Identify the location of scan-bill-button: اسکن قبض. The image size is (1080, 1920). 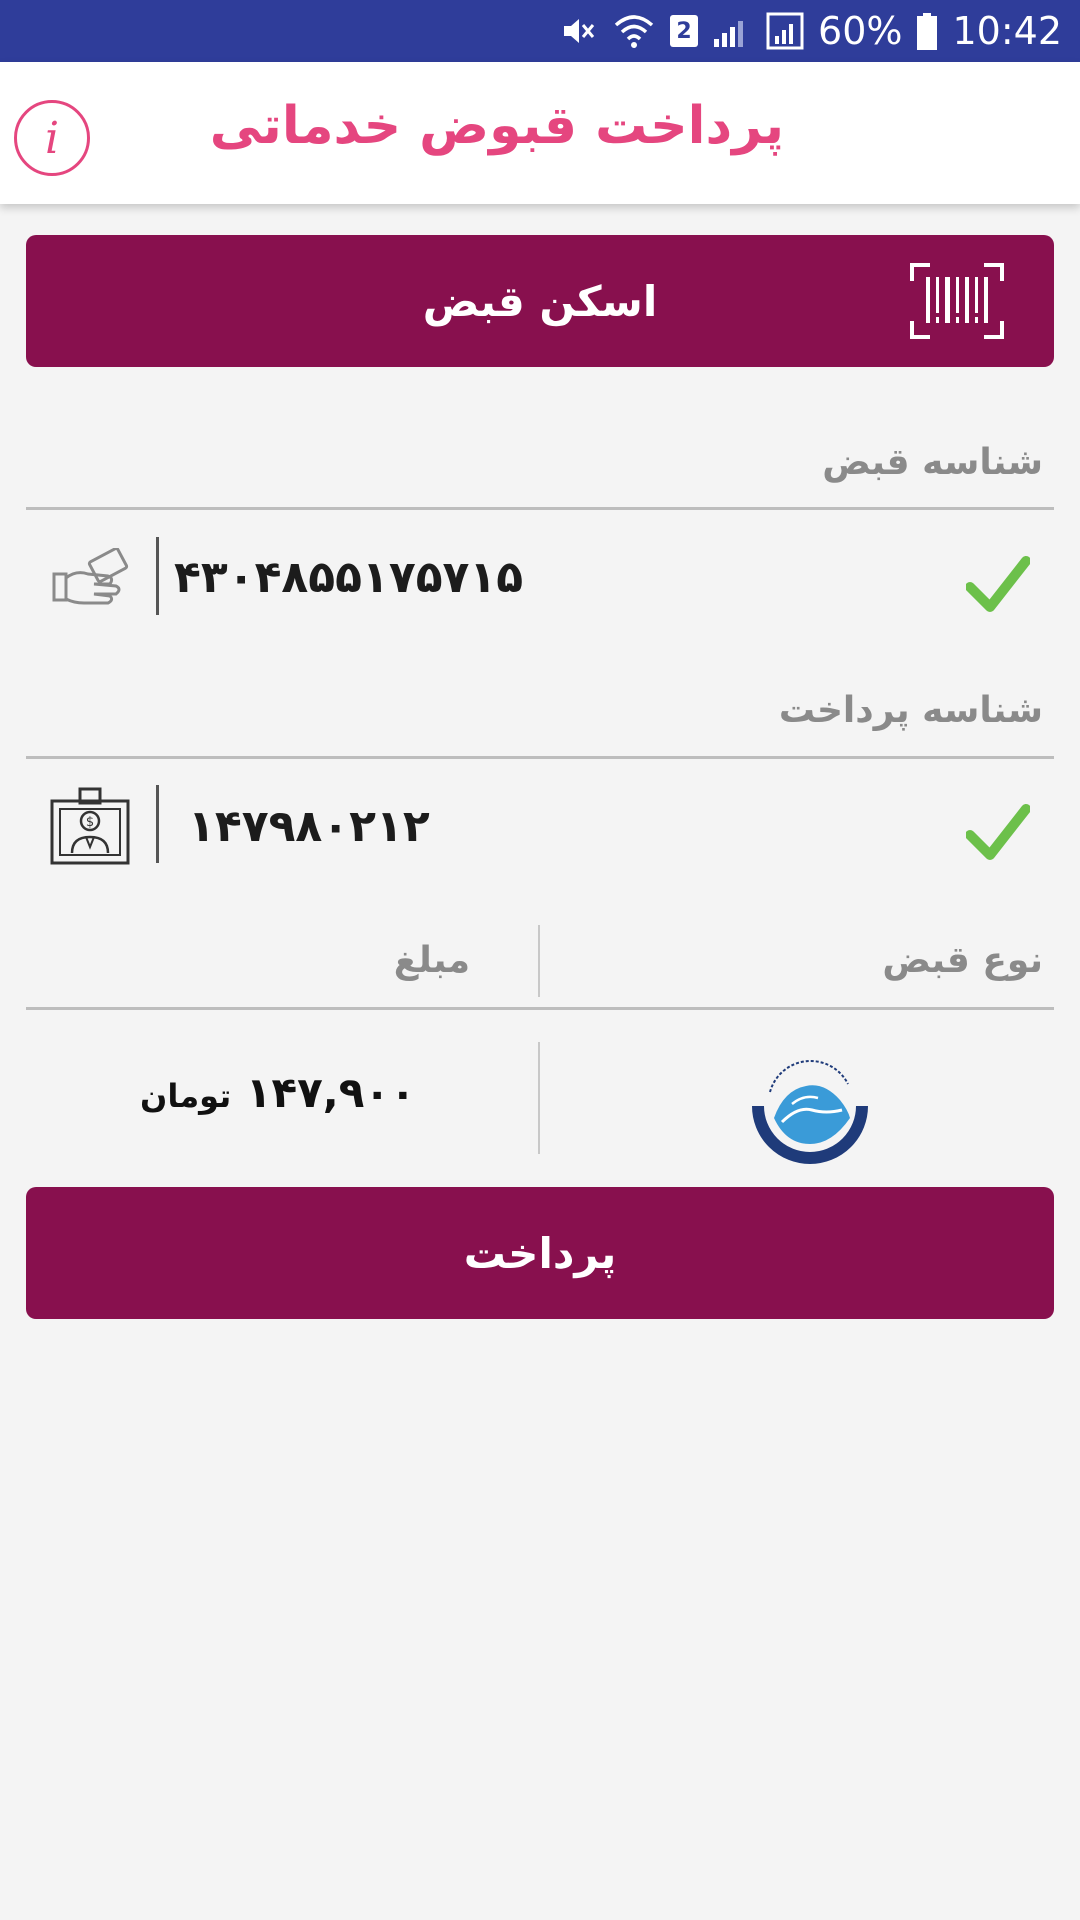
(540, 301).